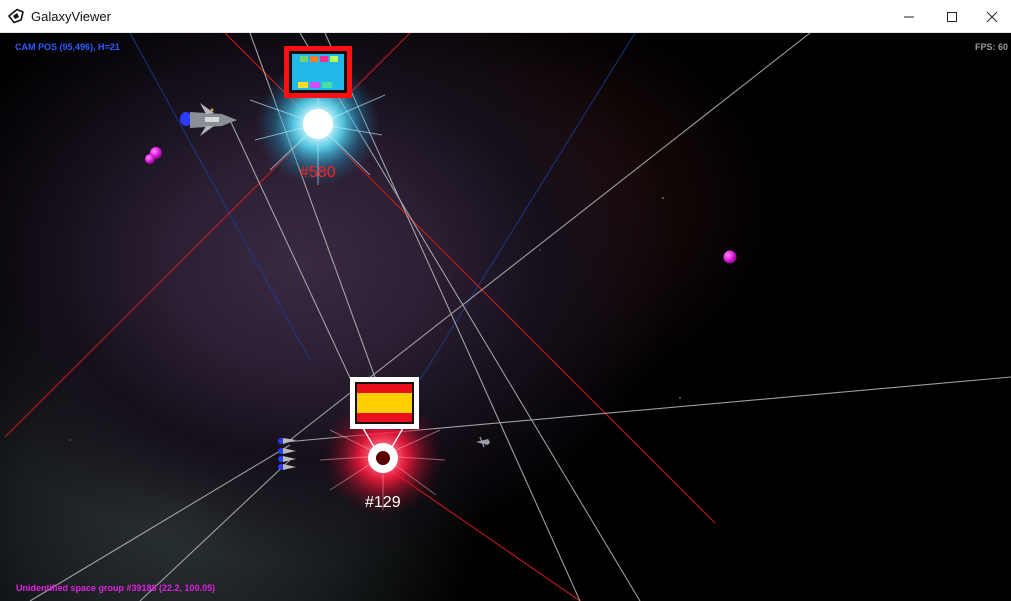 This screenshot has width=1011, height=601. I want to click on maximize-button, so click(952, 16).